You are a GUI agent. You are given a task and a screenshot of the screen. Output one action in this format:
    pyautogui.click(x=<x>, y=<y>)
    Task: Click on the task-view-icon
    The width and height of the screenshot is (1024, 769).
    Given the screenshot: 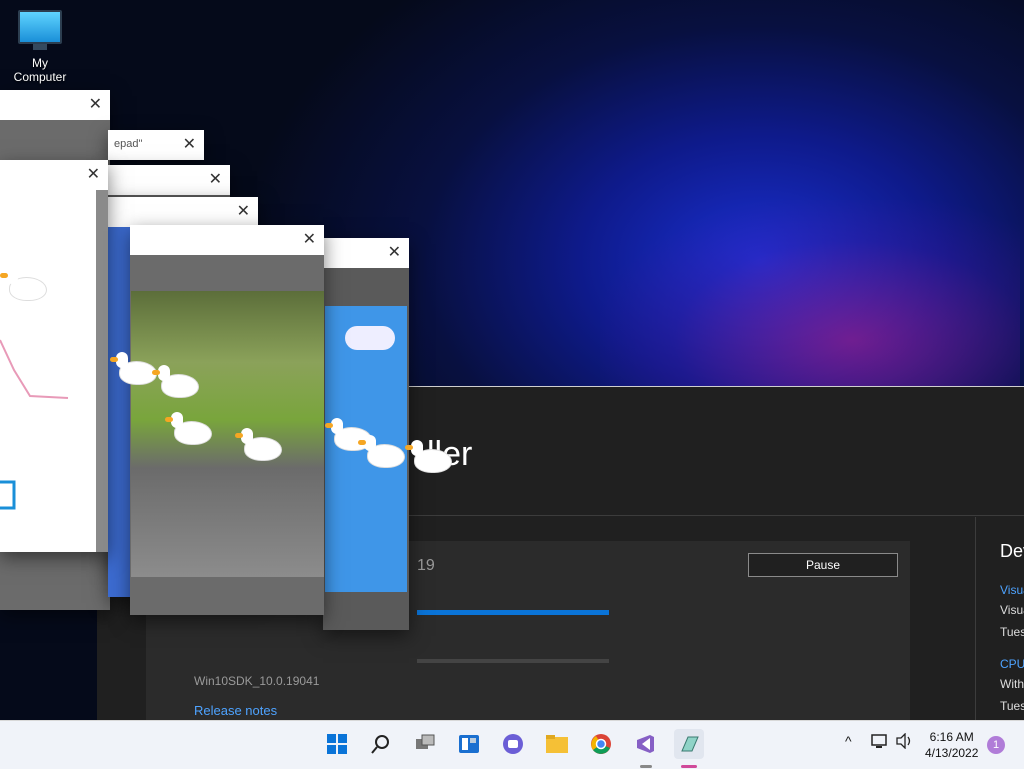 What is the action you would take?
    pyautogui.click(x=425, y=744)
    